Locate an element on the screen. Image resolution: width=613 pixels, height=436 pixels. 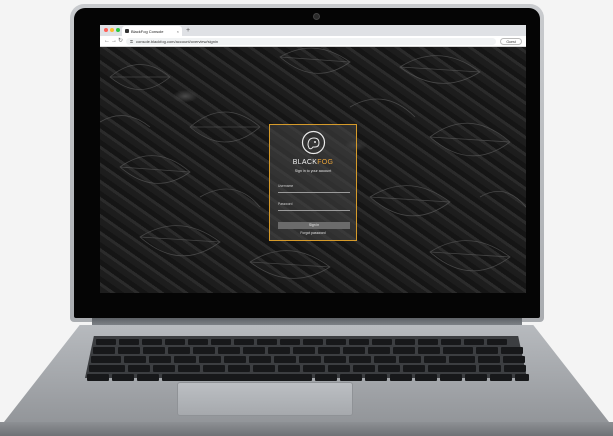
touchpad is located at coordinates (265, 399).